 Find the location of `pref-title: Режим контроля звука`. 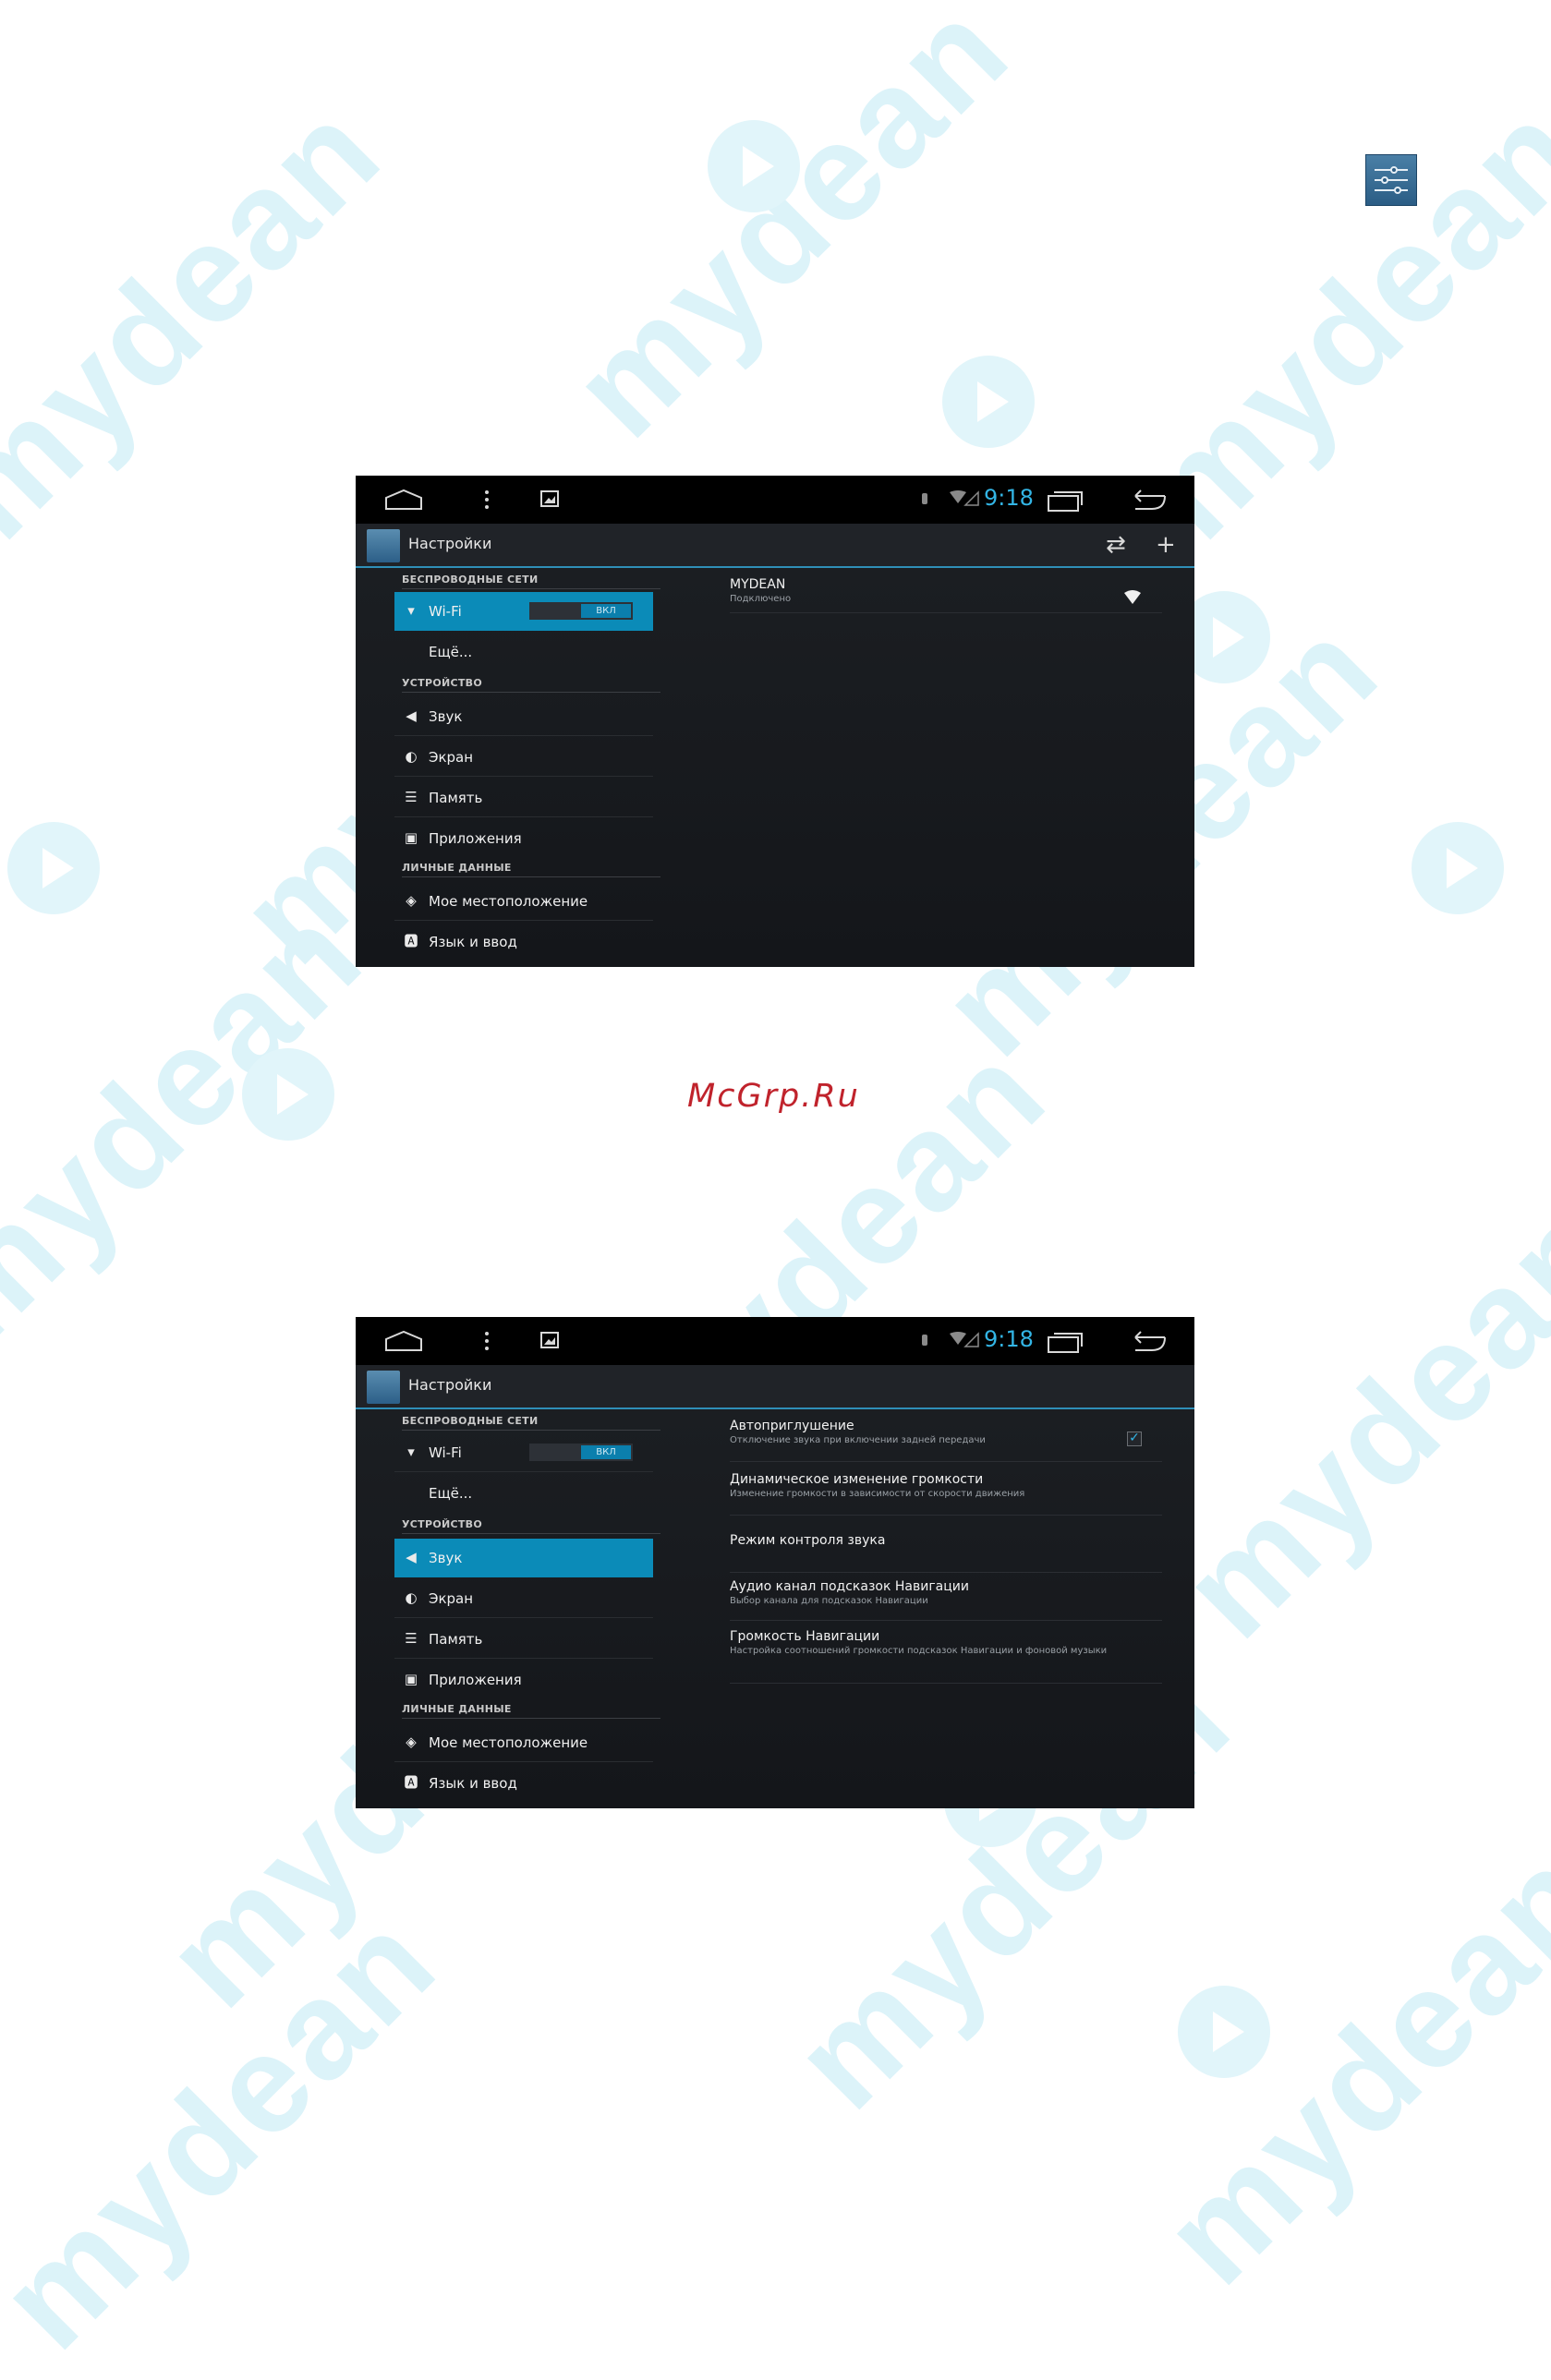

pref-title: Режим контроля звука is located at coordinates (808, 1540).